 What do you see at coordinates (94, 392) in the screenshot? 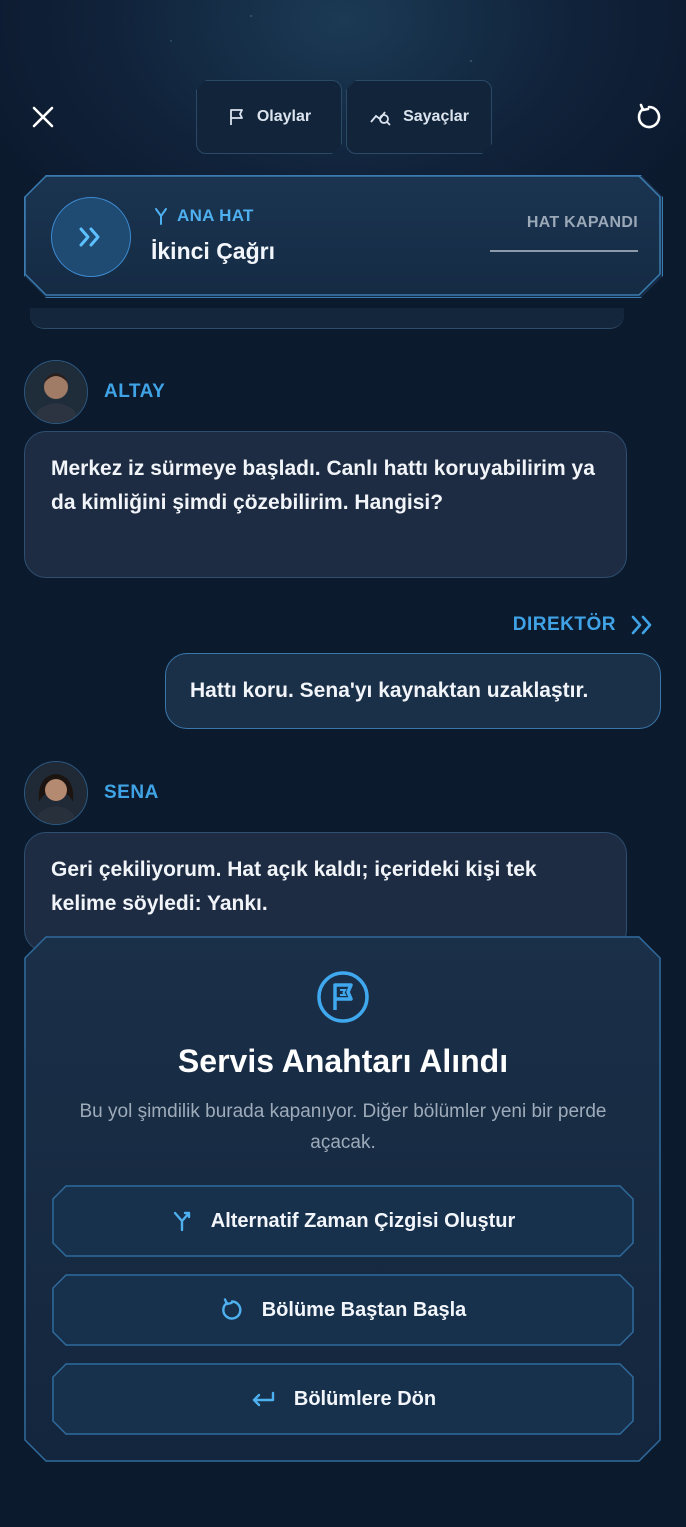
I see `speaker-altay: ALTAY` at bounding box center [94, 392].